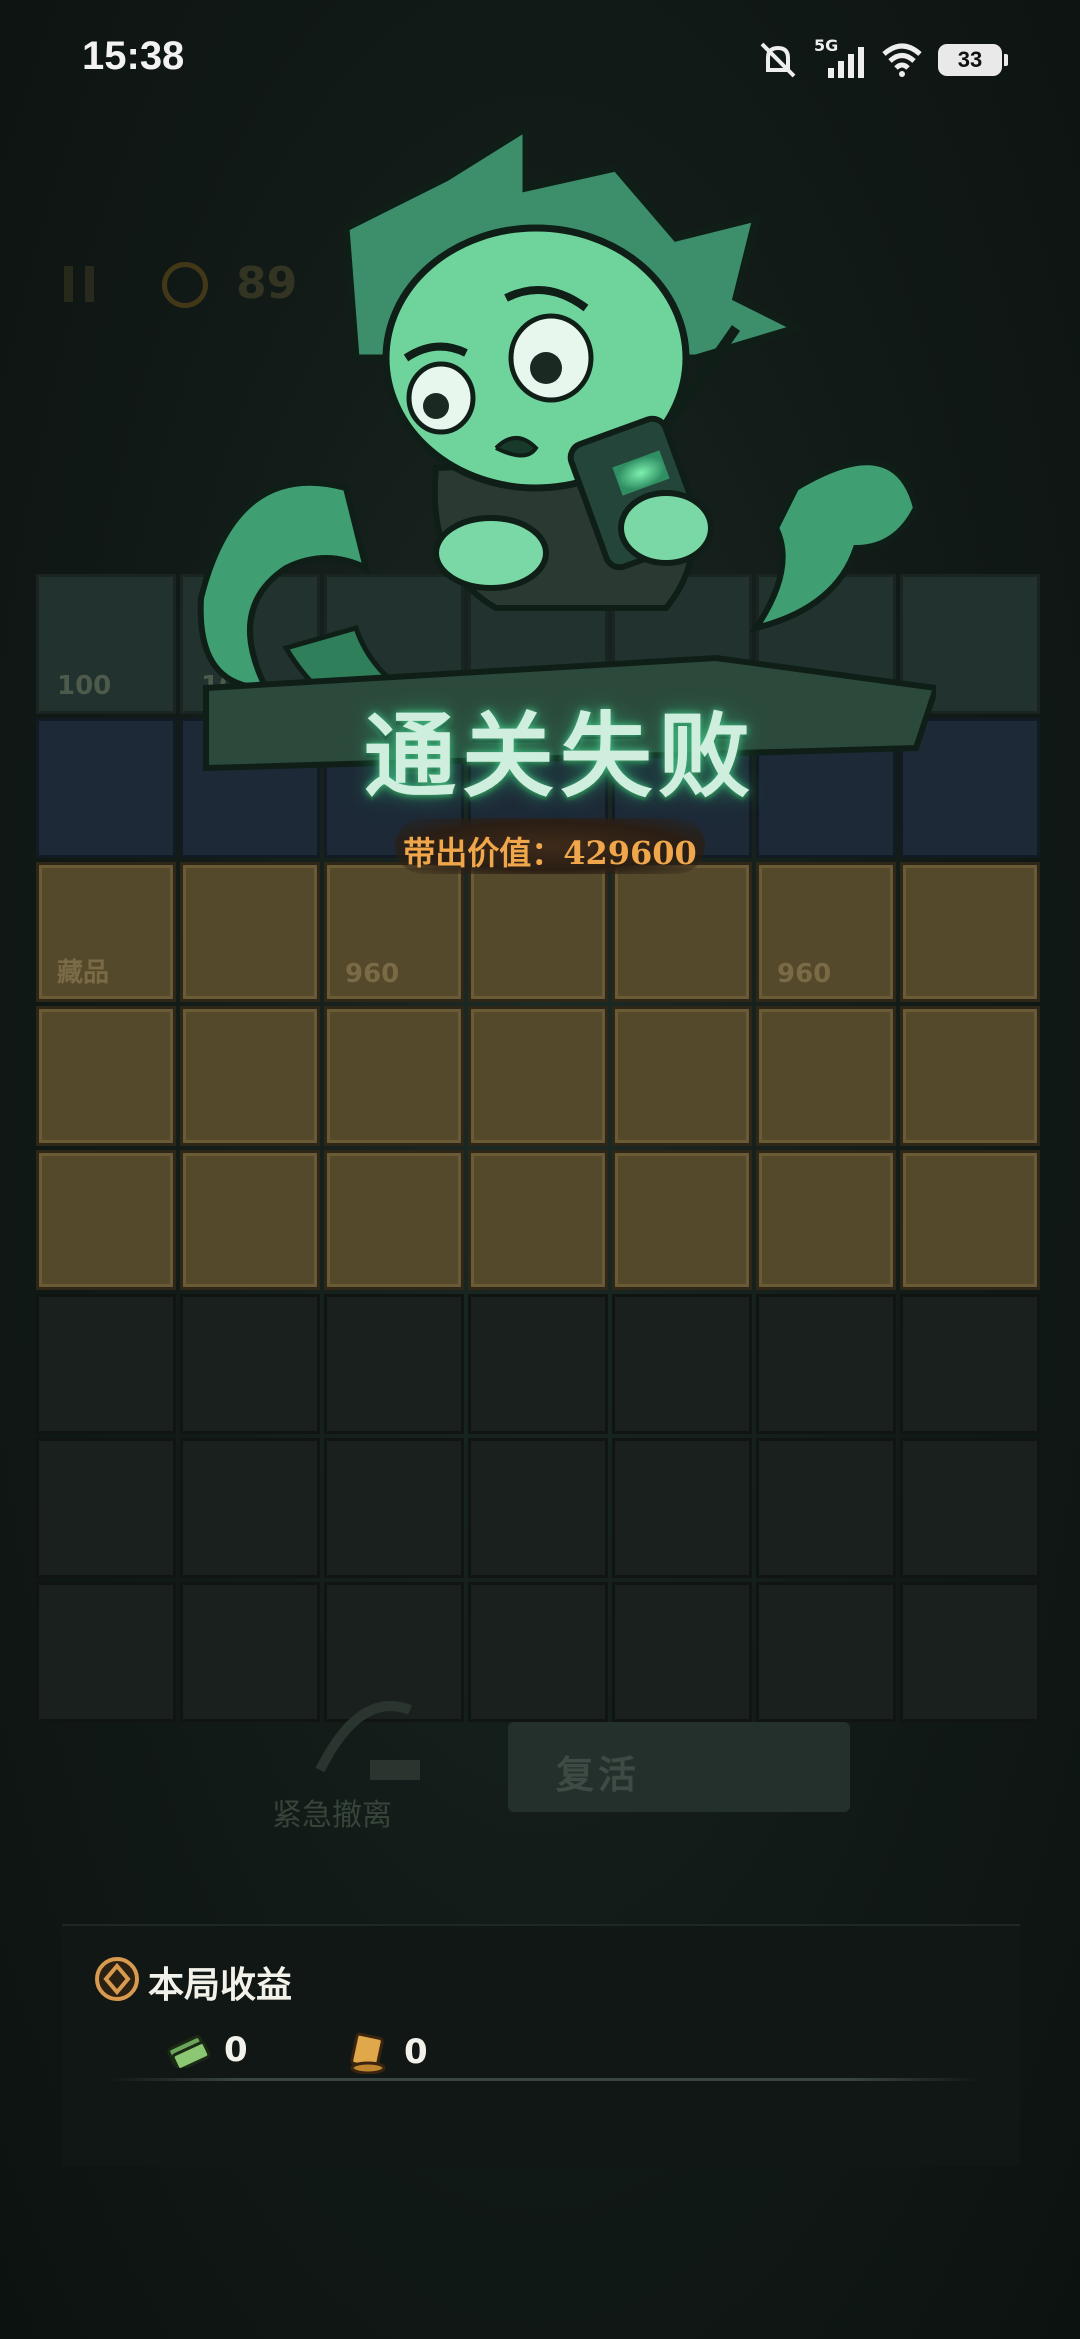 The height and width of the screenshot is (2339, 1080). Describe the element at coordinates (778, 60) in the screenshot. I see `mute-icon` at that location.